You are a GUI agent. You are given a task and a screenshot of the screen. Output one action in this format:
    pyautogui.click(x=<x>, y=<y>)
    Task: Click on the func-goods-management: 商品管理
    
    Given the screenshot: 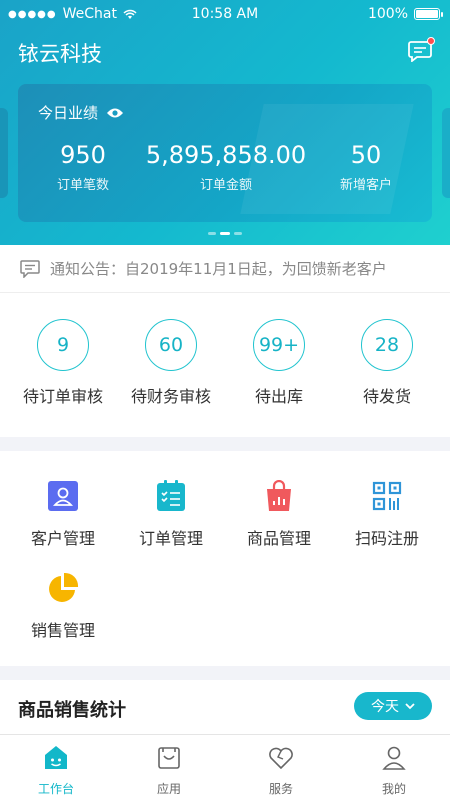 What is the action you would take?
    pyautogui.click(x=279, y=514)
    